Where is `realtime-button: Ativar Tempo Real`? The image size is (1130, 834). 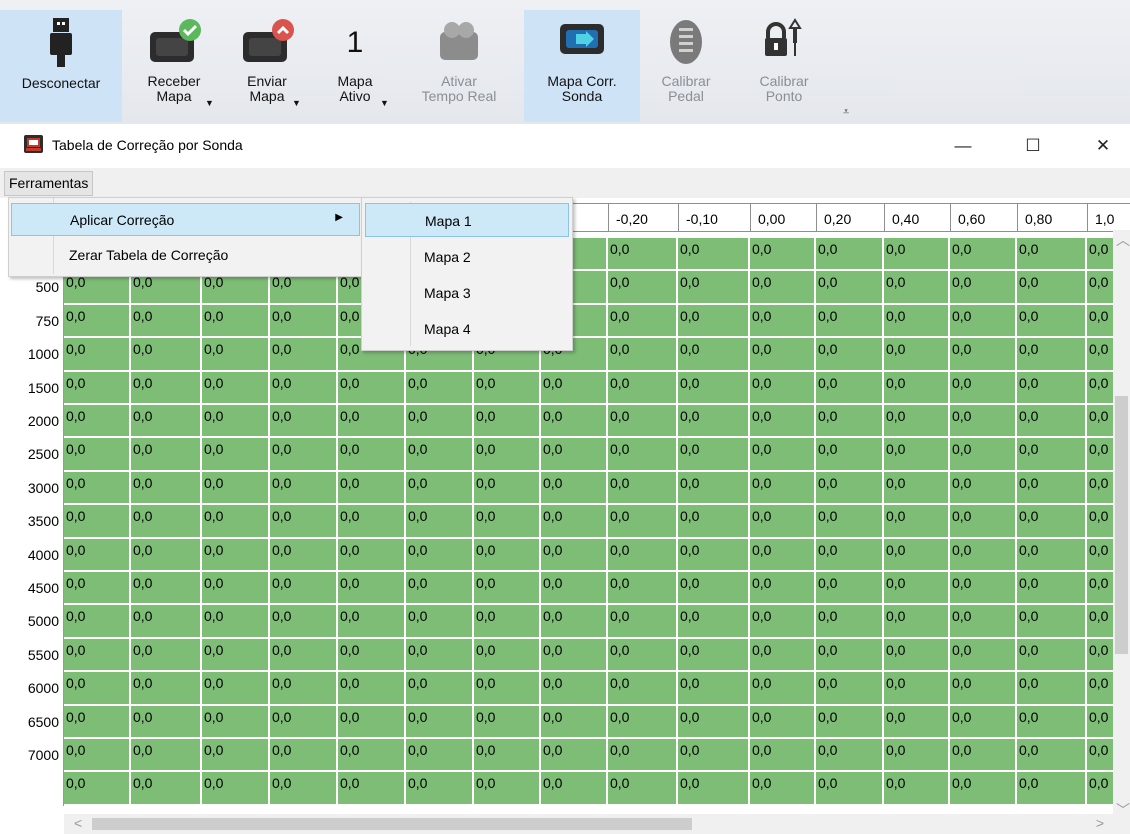
realtime-button: Ativar Tempo Real is located at coordinates (459, 66).